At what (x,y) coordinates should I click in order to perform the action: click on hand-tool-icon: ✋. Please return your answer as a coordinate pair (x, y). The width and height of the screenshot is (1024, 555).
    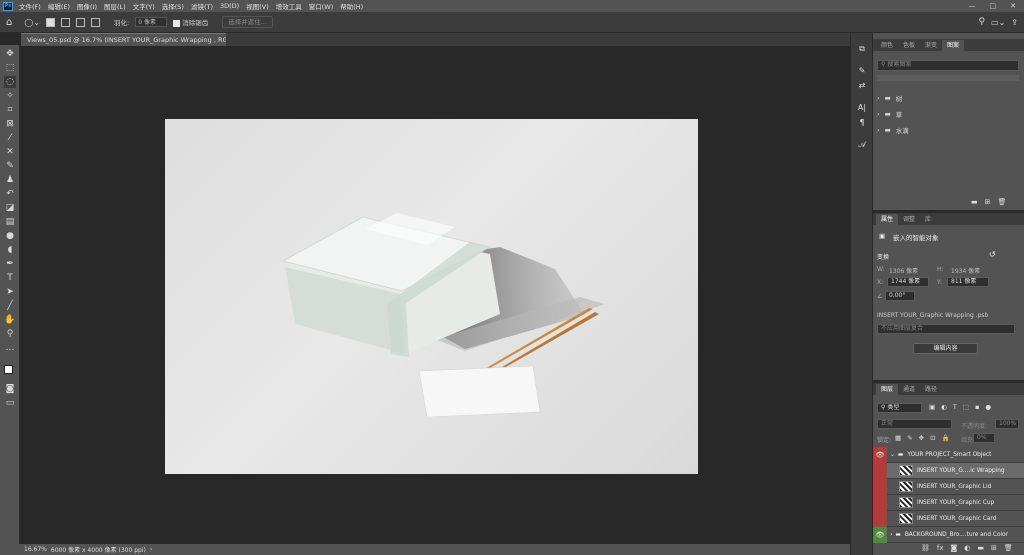
    Looking at the image, I should click on (10, 320).